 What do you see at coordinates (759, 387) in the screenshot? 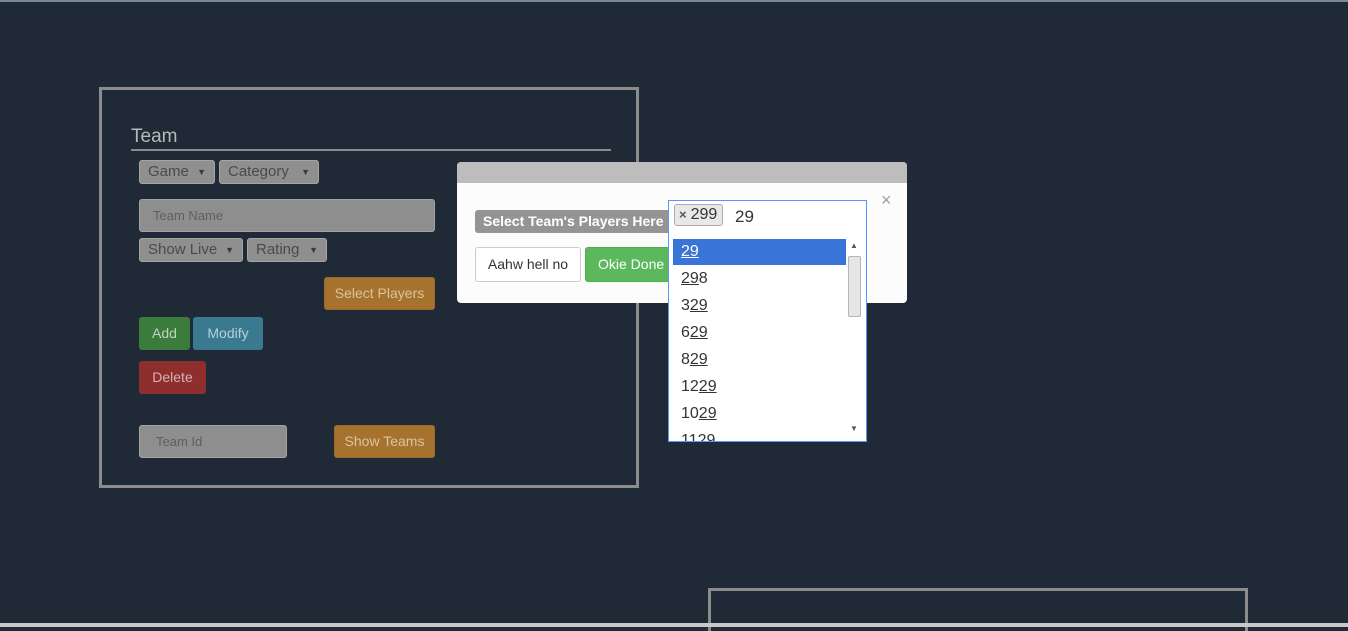
I see `player-option: 1229` at bounding box center [759, 387].